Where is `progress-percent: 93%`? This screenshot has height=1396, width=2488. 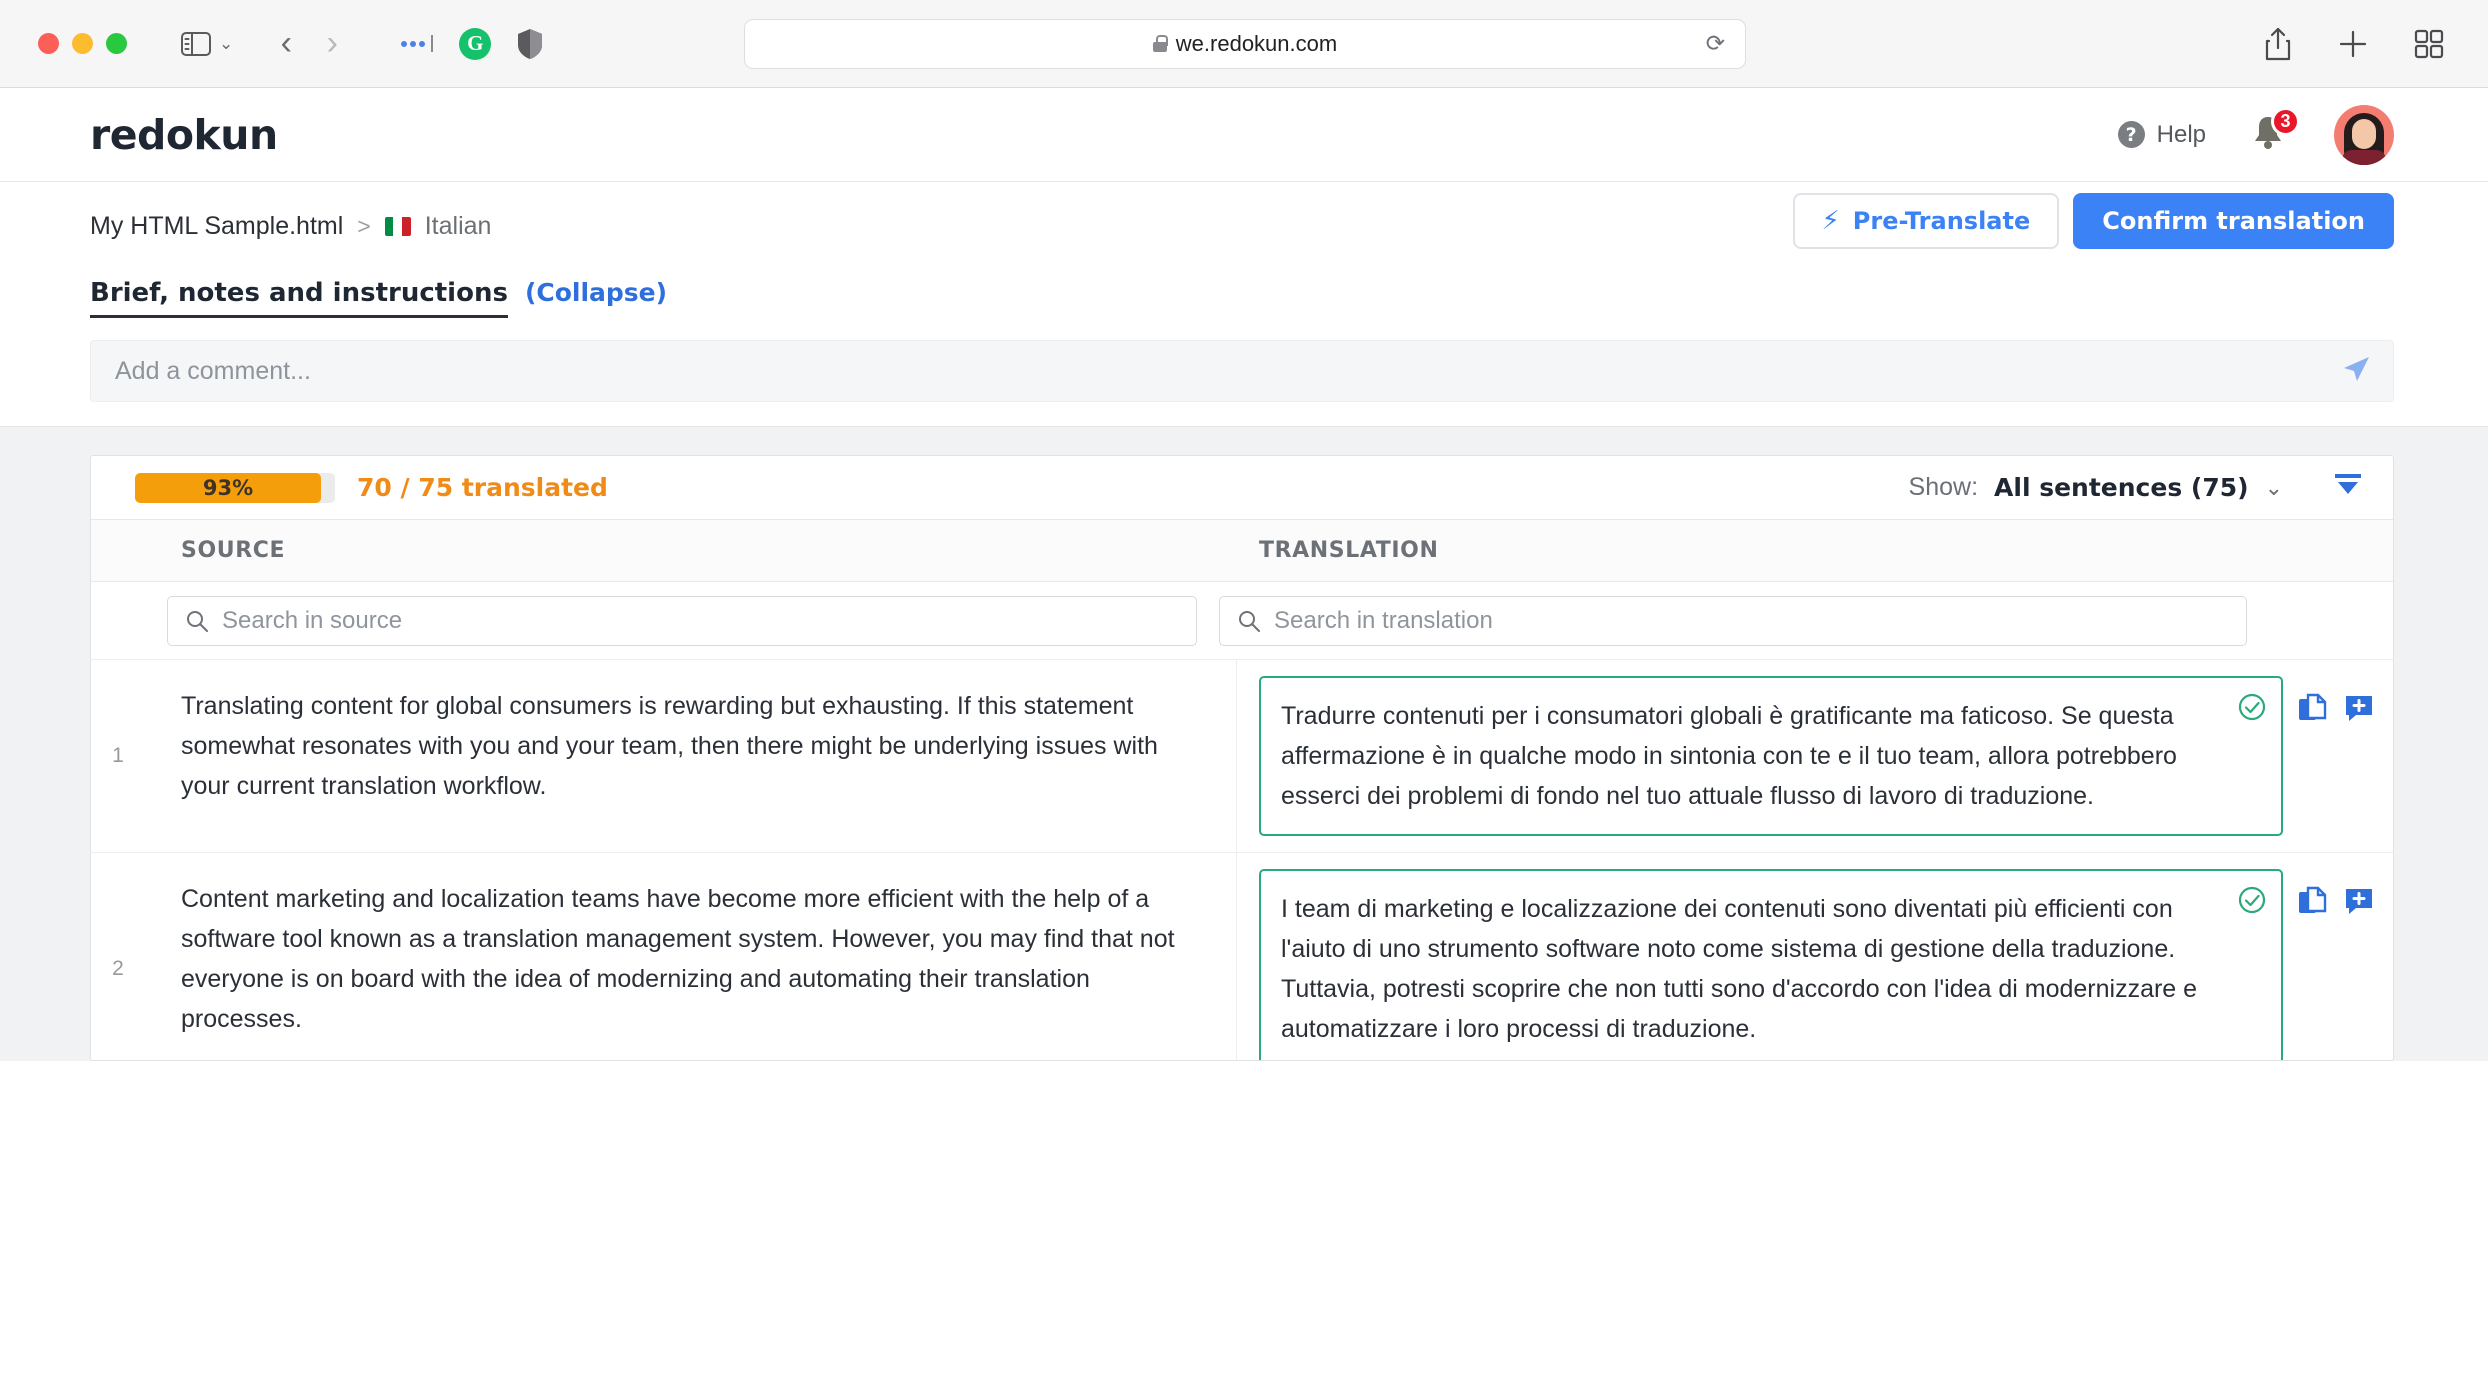
progress-percent: 93% is located at coordinates (228, 487).